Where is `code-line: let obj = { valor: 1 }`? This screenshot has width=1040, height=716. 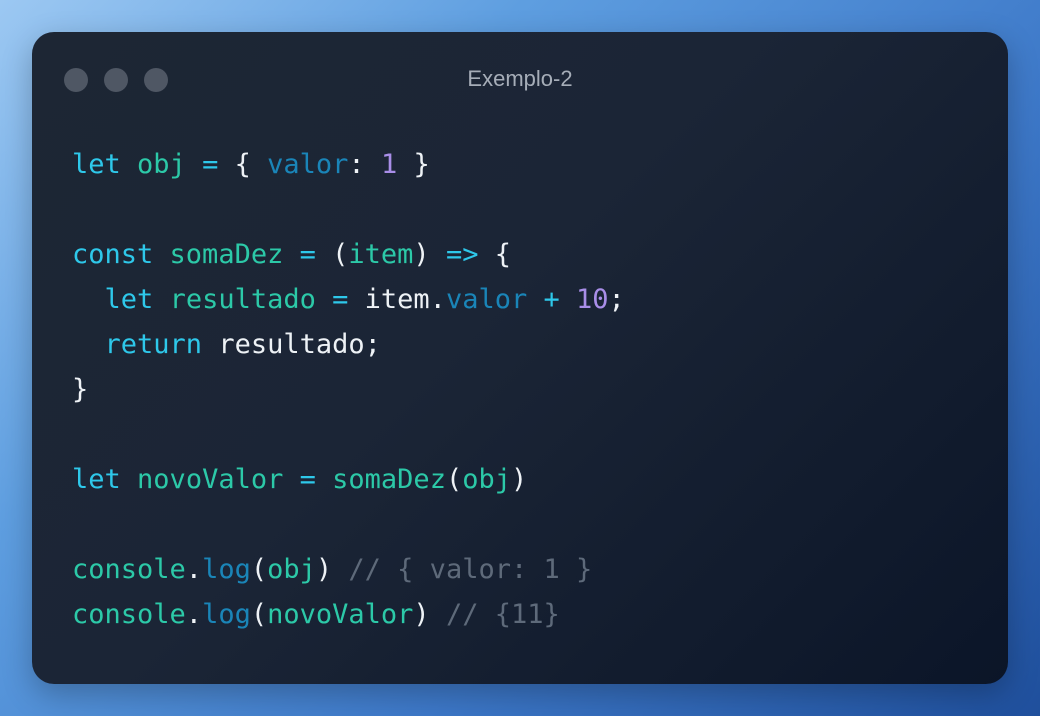 code-line: let obj = { valor: 1 } is located at coordinates (348, 164).